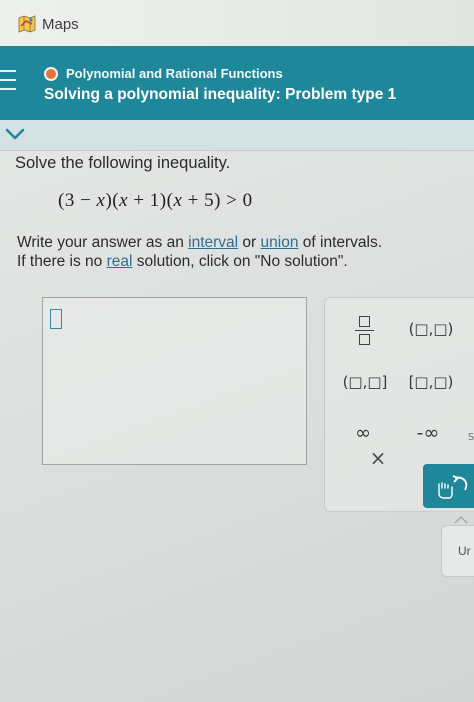 The height and width of the screenshot is (702, 474). What do you see at coordinates (51, 74) in the screenshot?
I see `topic-status-dot` at bounding box center [51, 74].